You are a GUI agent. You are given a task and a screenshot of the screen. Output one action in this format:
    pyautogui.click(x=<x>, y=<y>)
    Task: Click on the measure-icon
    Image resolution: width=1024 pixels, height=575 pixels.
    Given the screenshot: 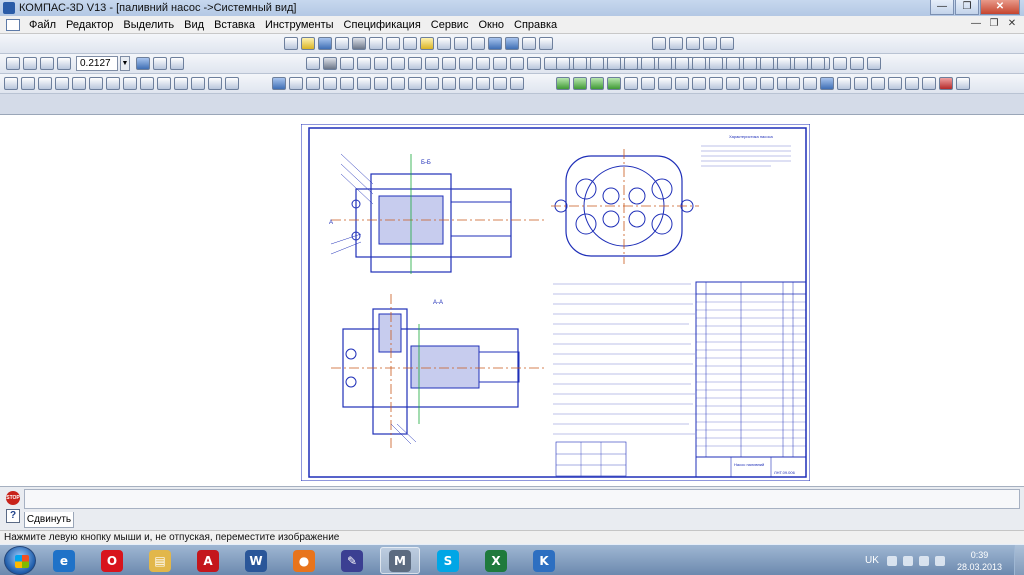 What is the action you would take?
    pyautogui.click(x=415, y=63)
    